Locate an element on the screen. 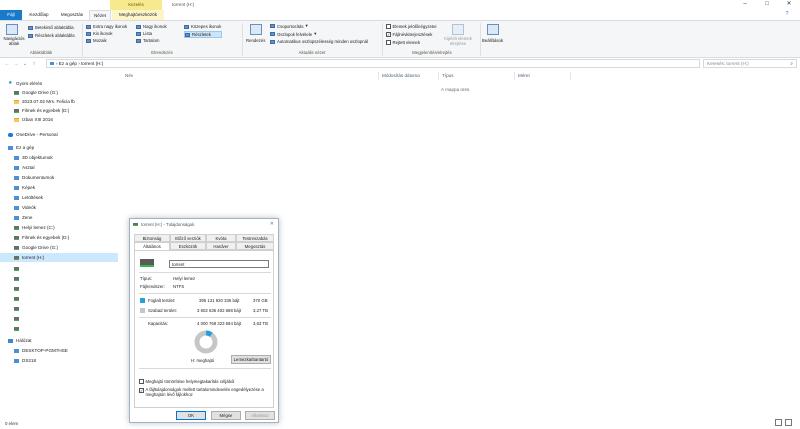 Image resolution: width=800 pixels, height=429 pixels. layout-list: Lista is located at coordinates (144, 33).